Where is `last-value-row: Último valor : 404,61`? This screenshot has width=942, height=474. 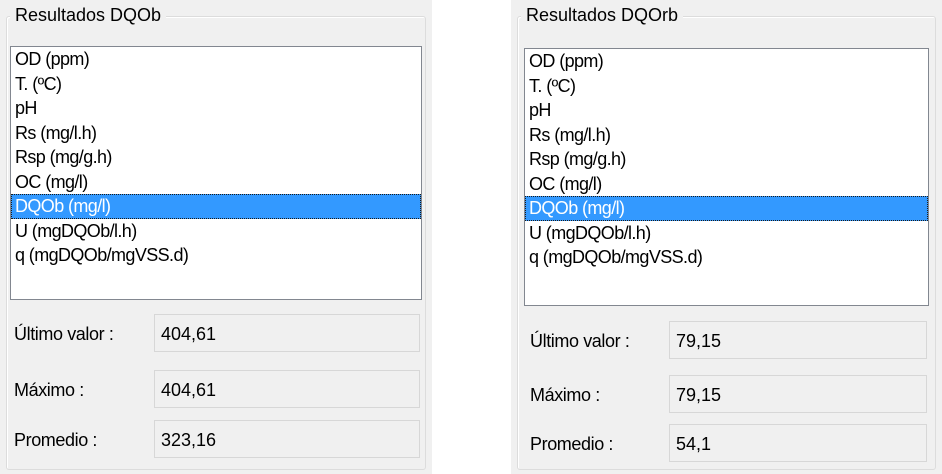
last-value-row: Último valor : 404,61 is located at coordinates (216, 334).